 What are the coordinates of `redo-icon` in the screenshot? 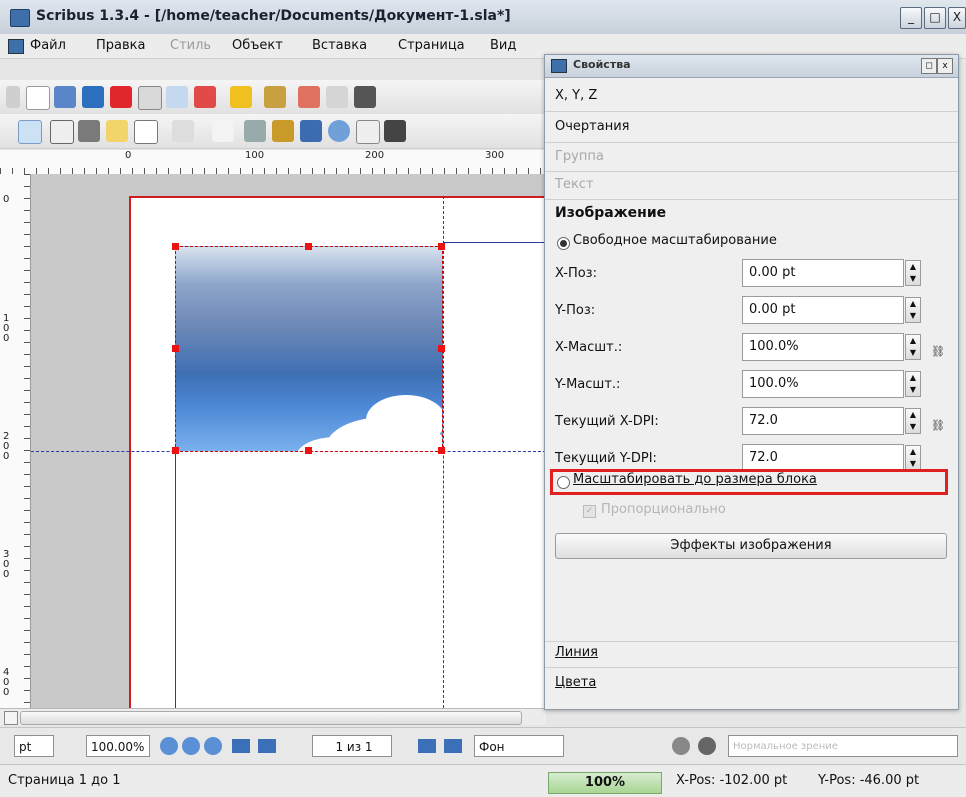 It's located at (275, 97).